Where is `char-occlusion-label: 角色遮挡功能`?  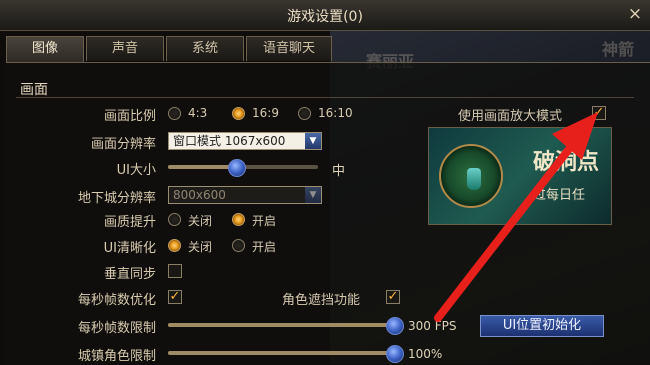 char-occlusion-label: 角色遮挡功能 is located at coordinates (321, 300).